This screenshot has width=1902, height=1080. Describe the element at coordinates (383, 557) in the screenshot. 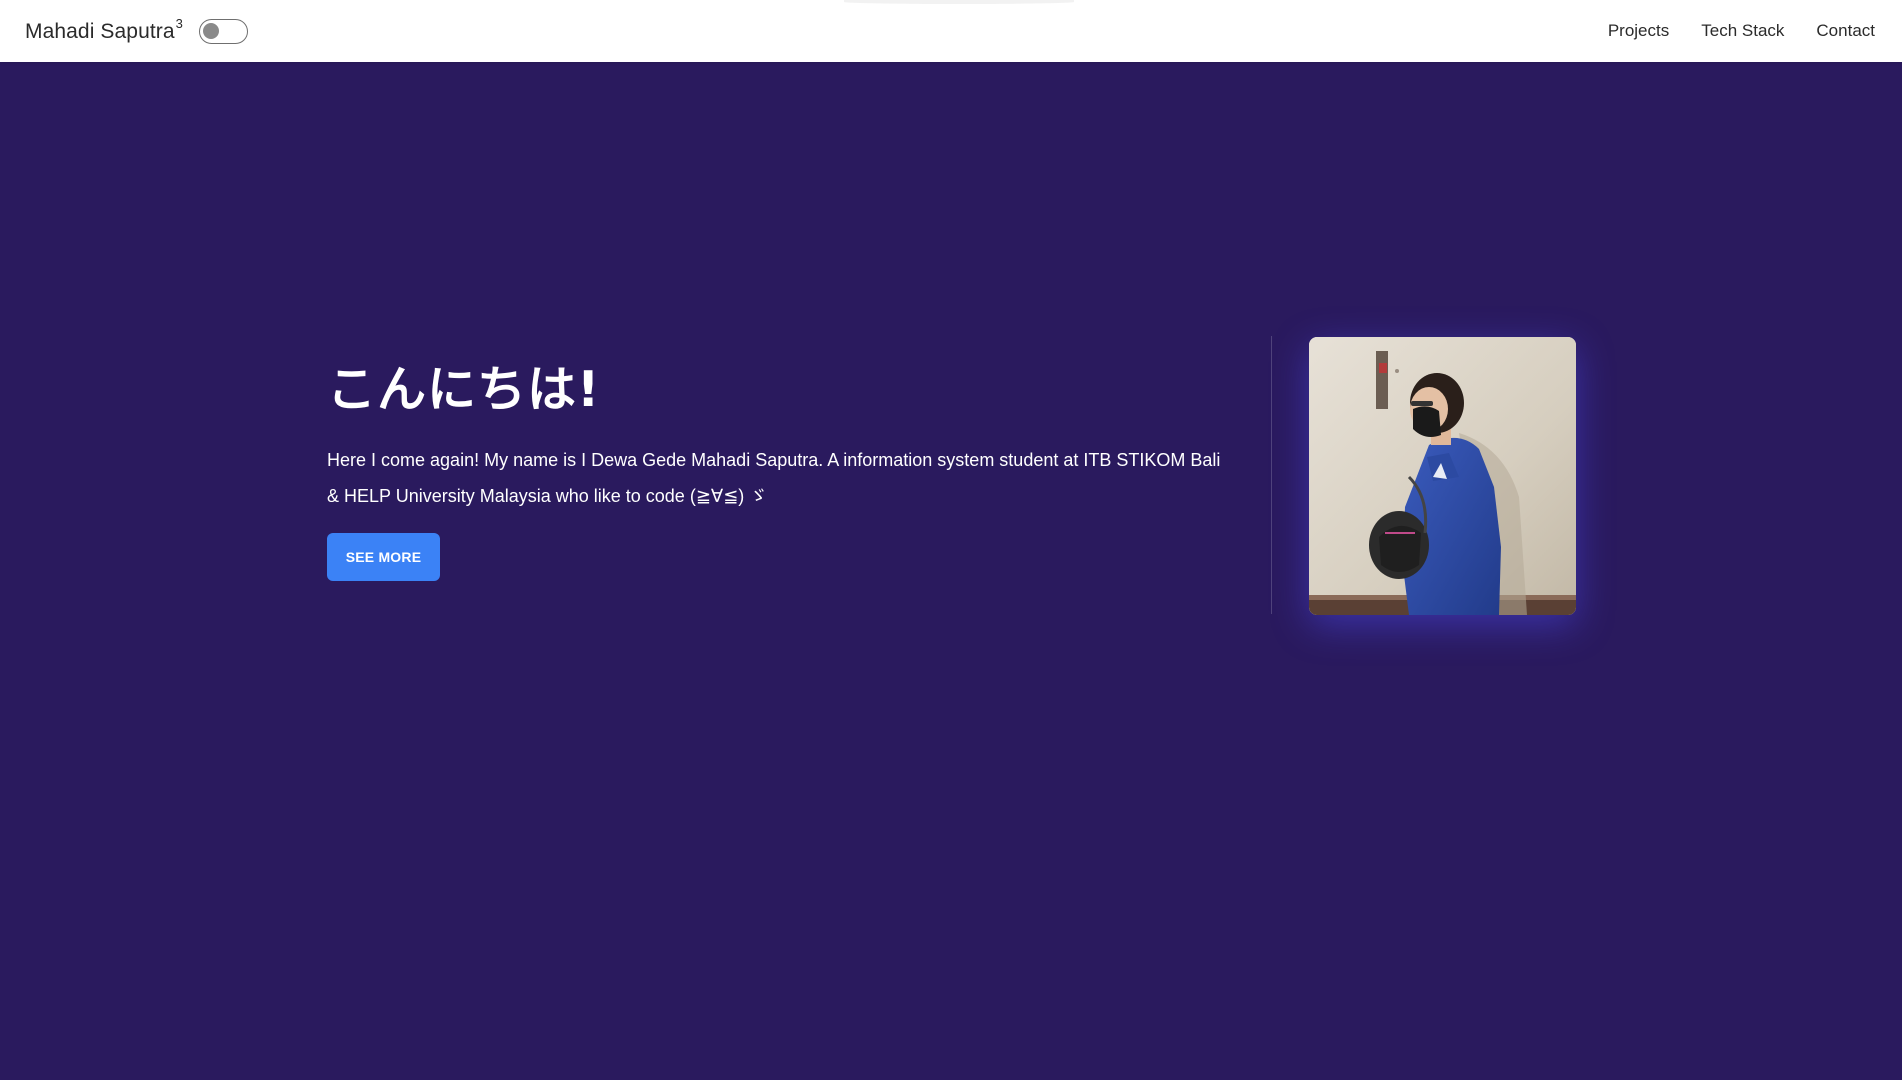

I see `see-more-button: SEE MORE` at that location.